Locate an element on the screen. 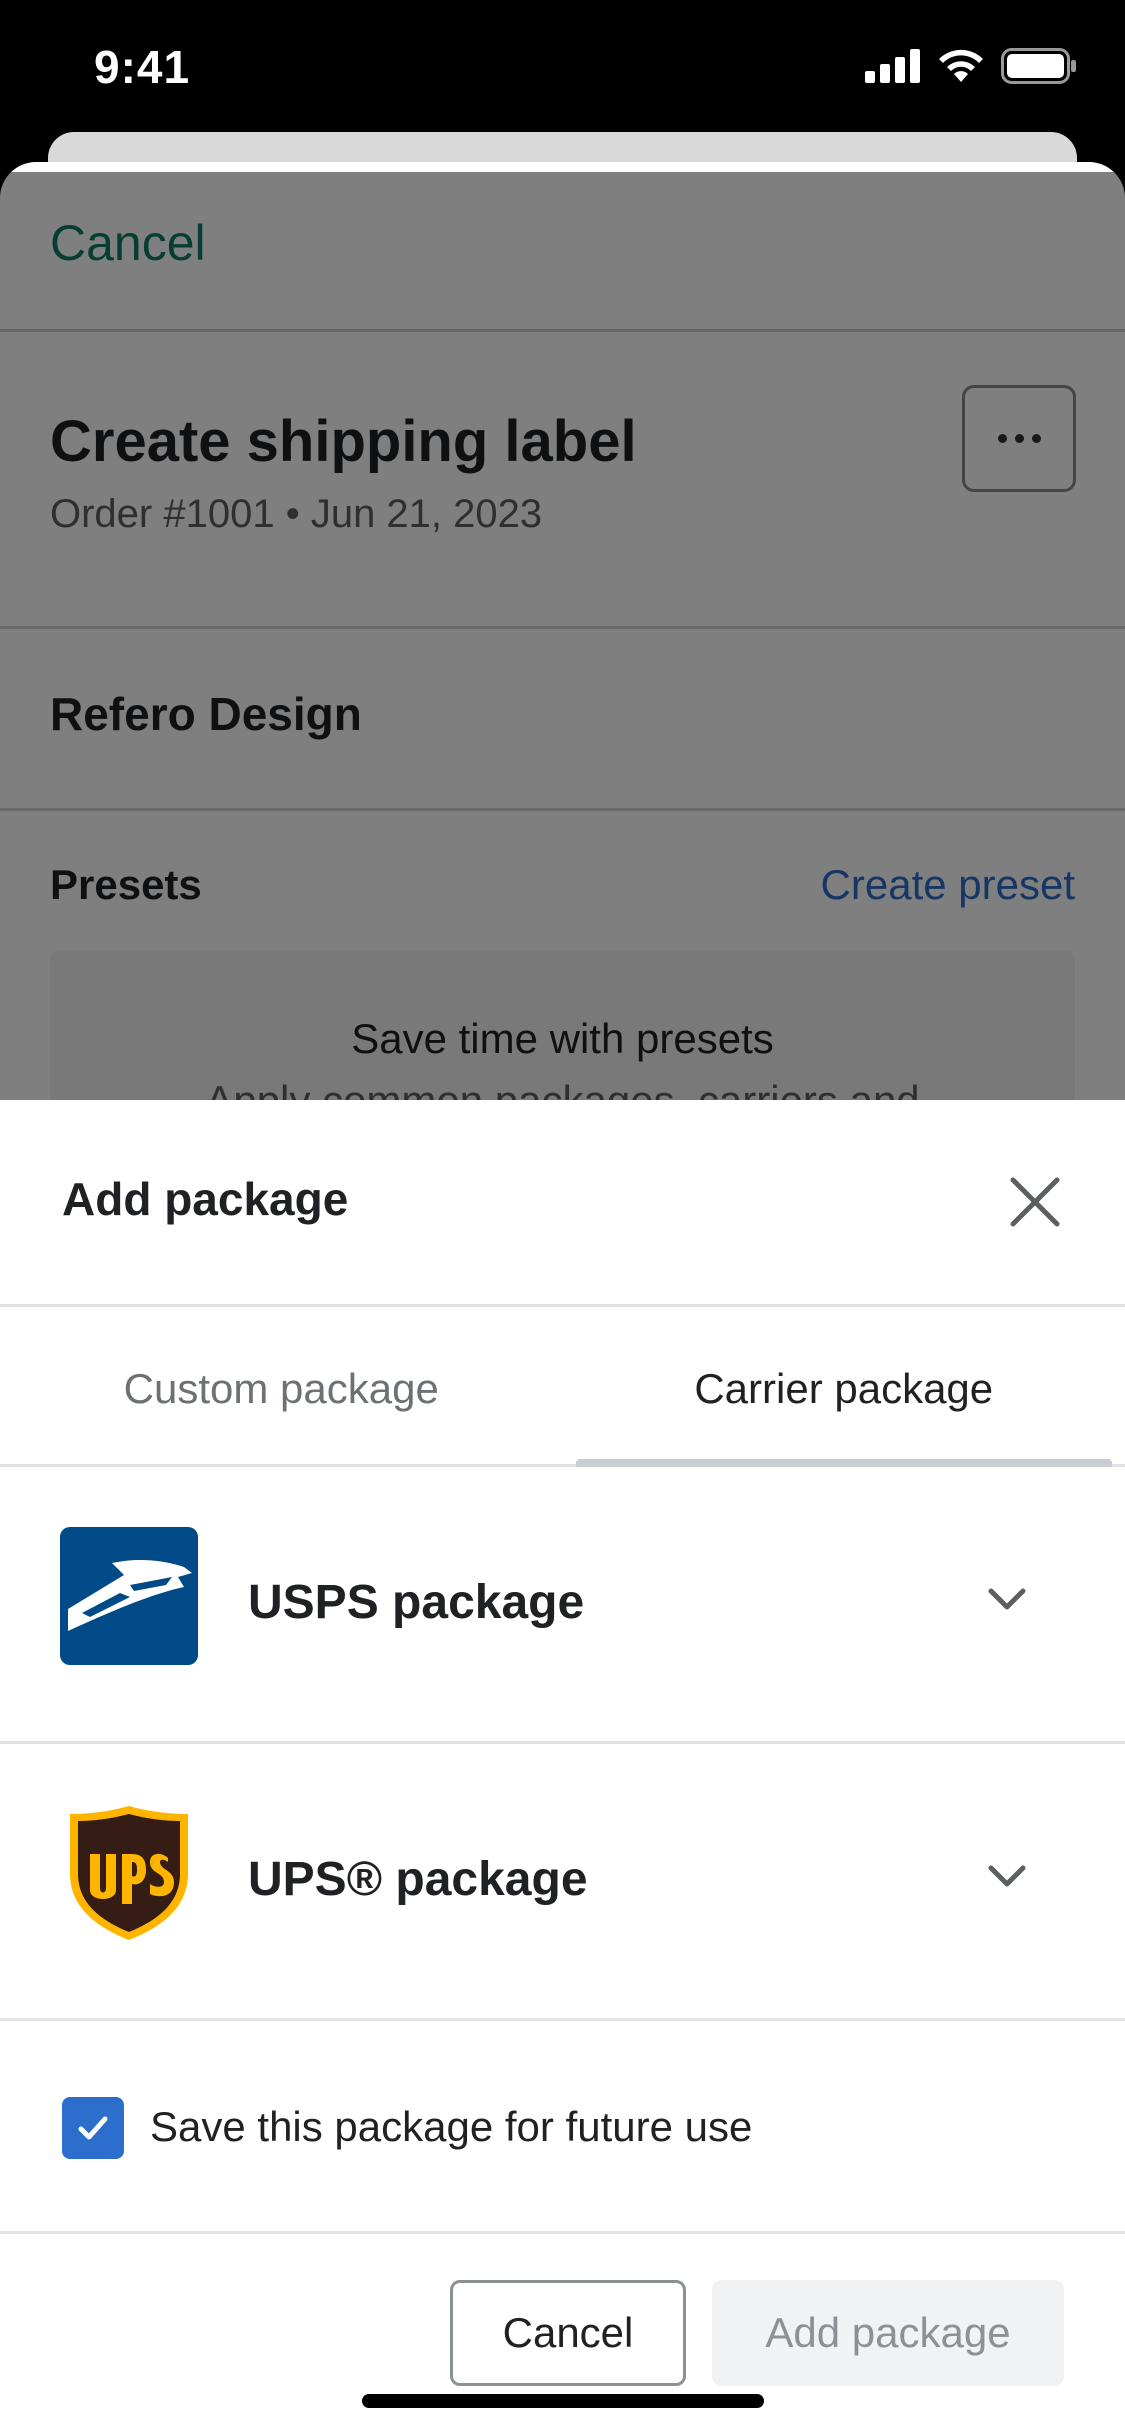 This screenshot has width=1125, height=2436. package-tabs: Custom package Carrier package is located at coordinates (562, 1387).